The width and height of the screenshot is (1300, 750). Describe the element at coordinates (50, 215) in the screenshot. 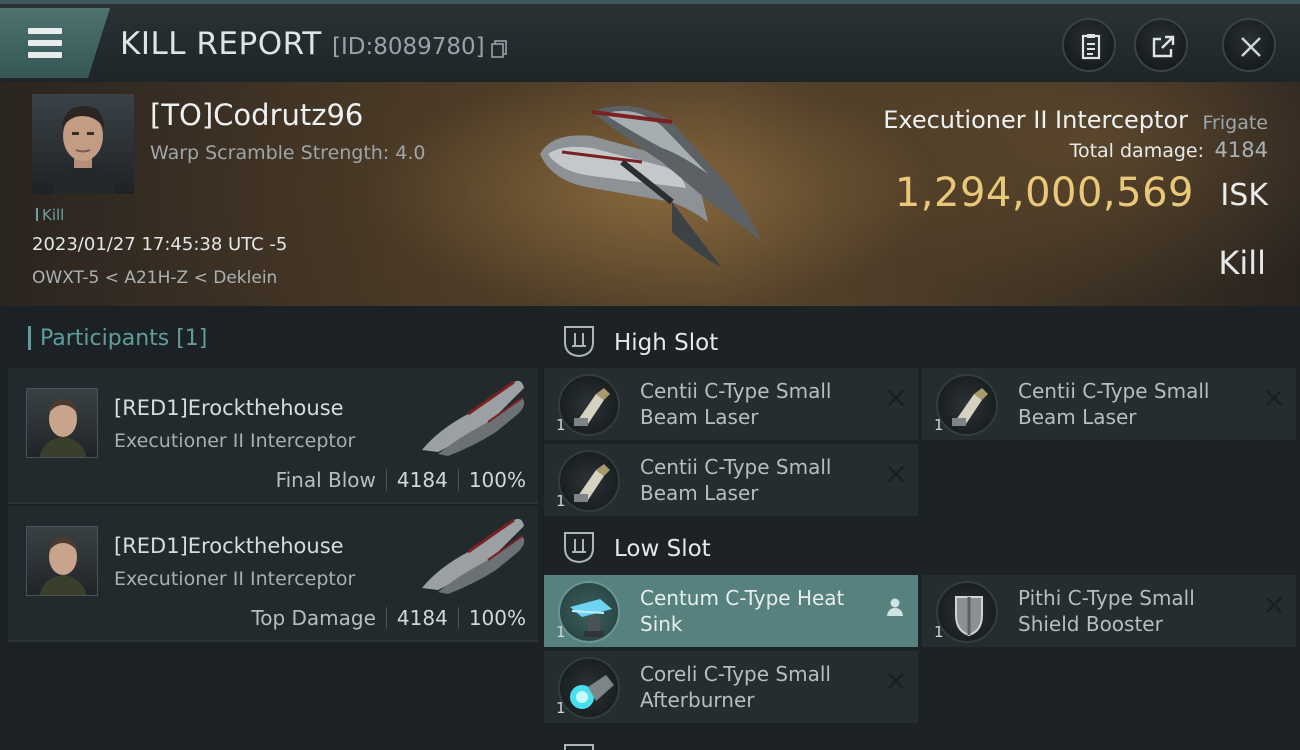

I see `kill-tag: Kill` at that location.